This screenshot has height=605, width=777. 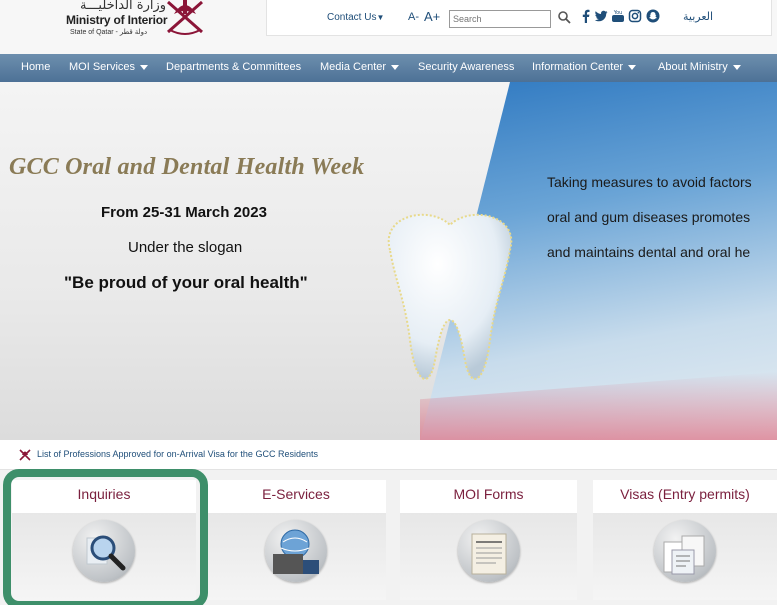 What do you see at coordinates (105, 537) in the screenshot?
I see `highlight-frame` at bounding box center [105, 537].